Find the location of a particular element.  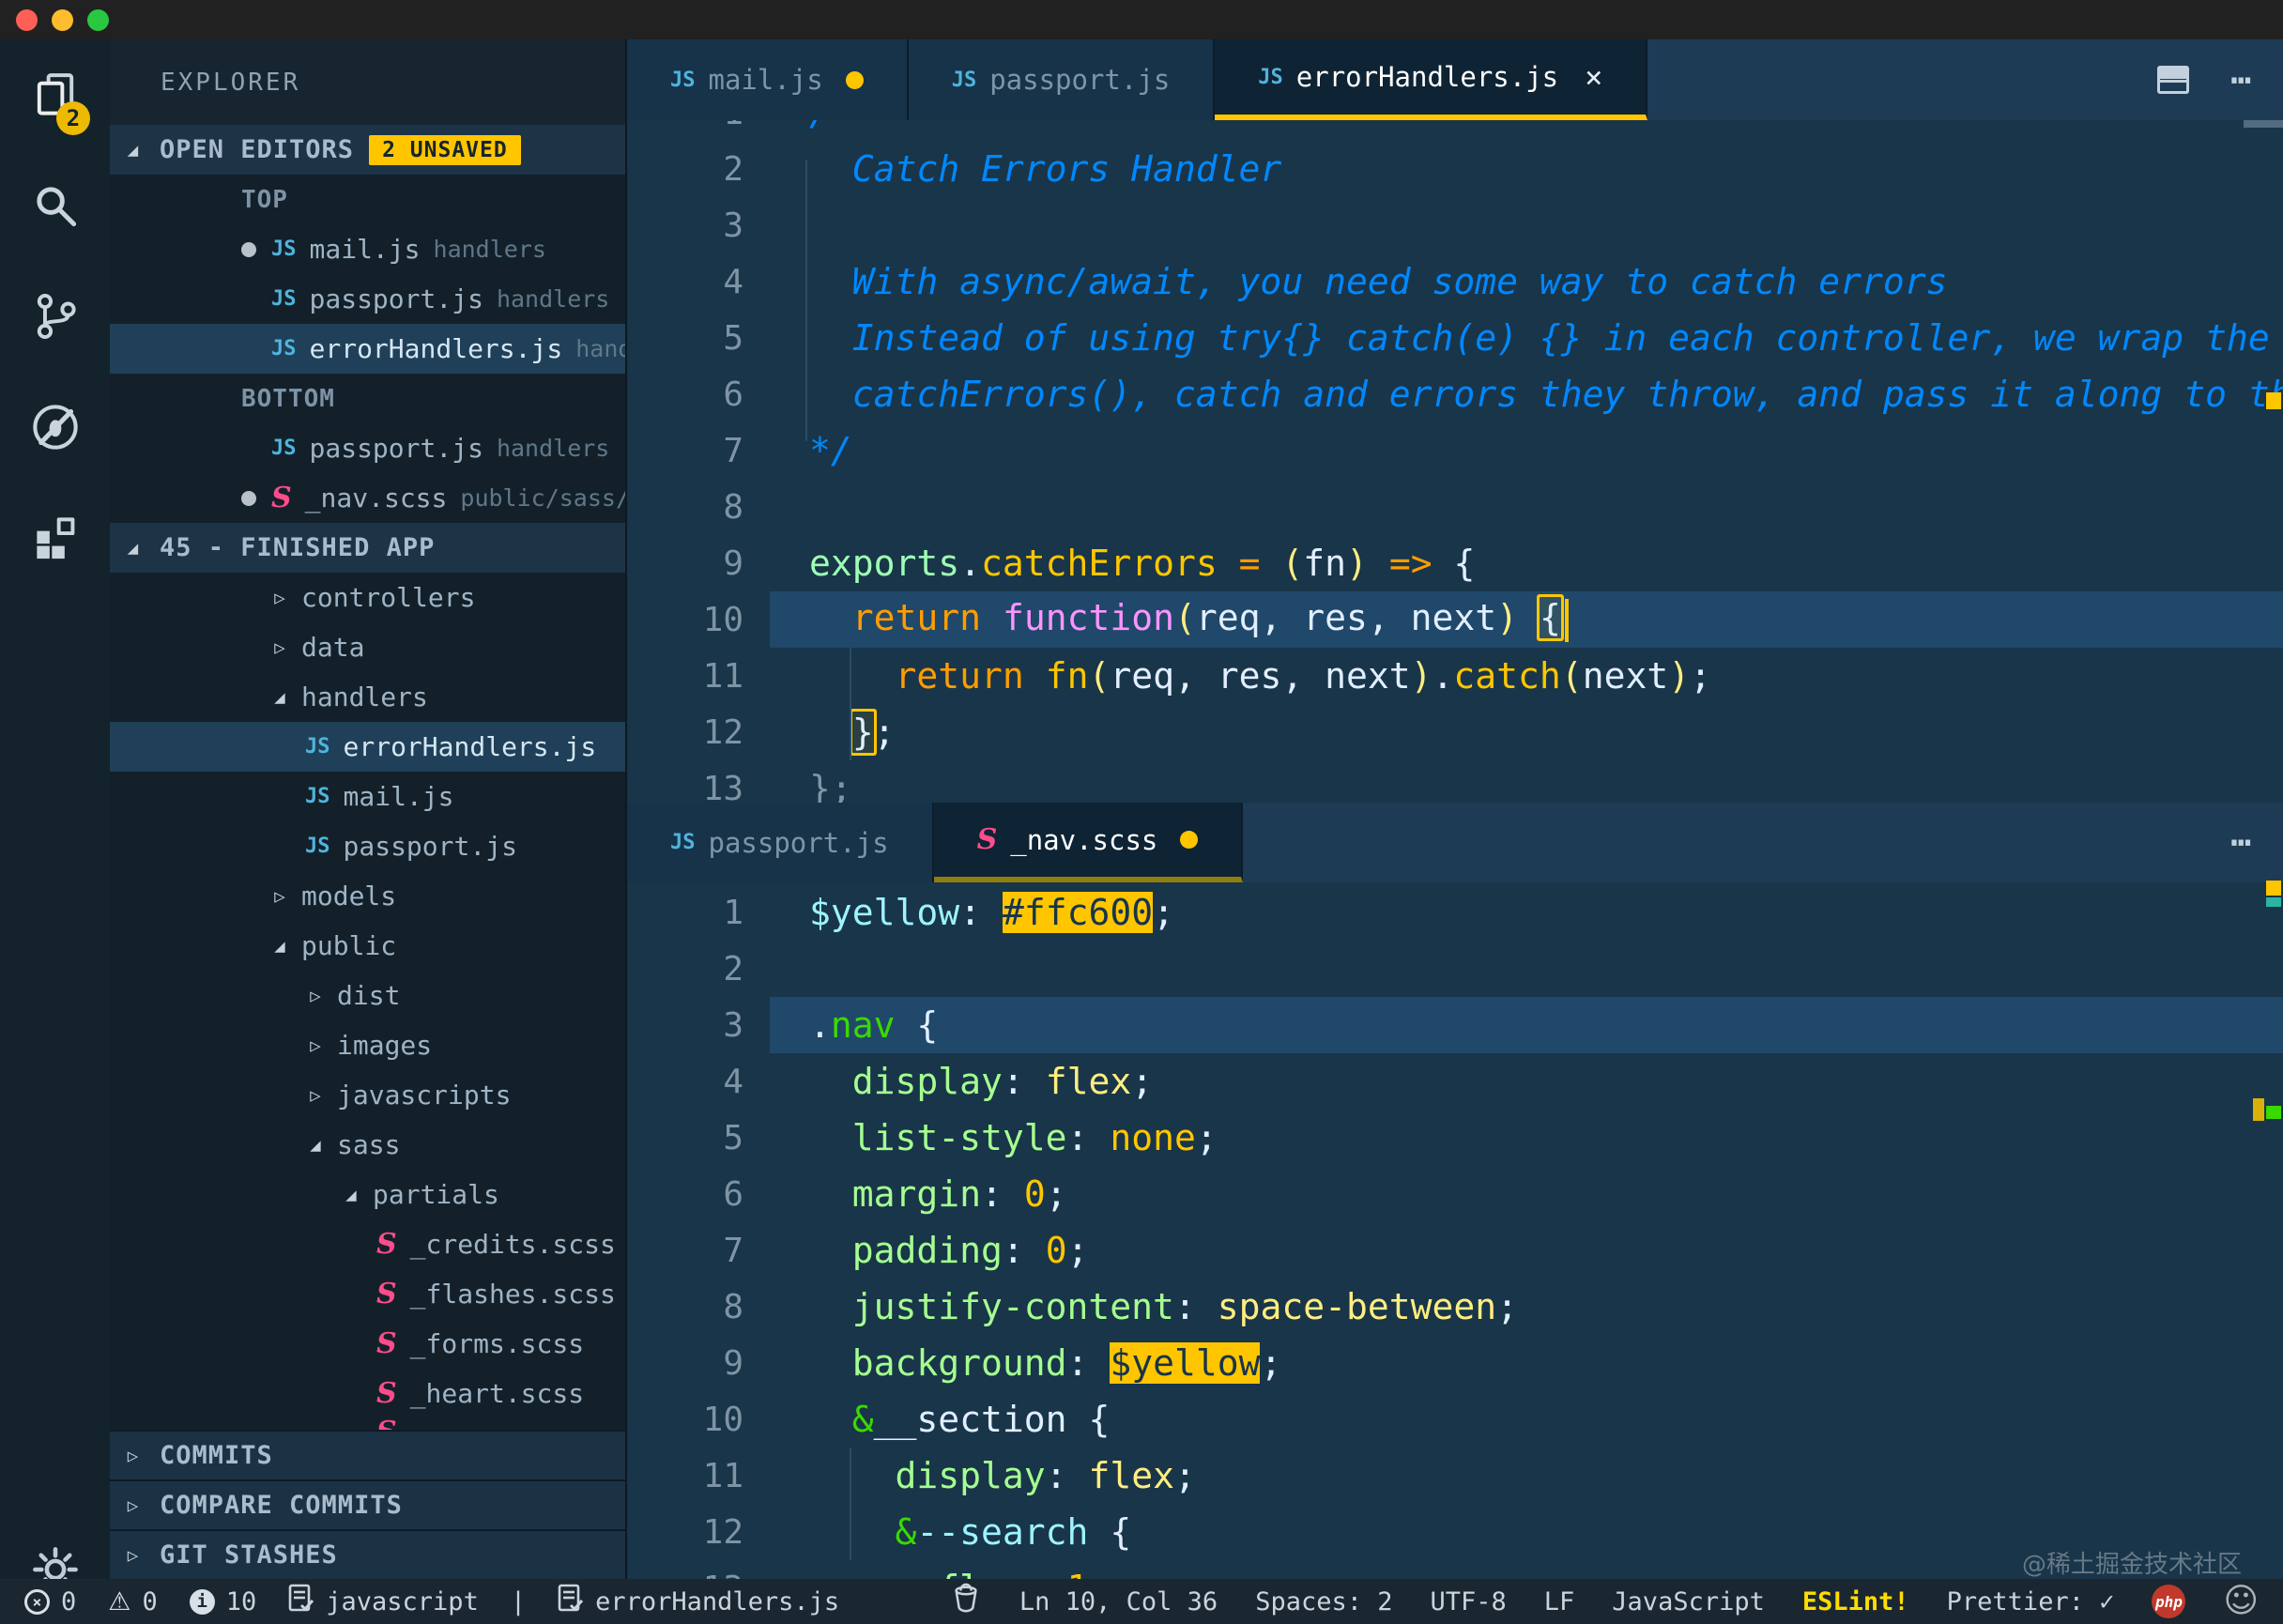

tree-folder-controllers: ▷ controllers is located at coordinates (367, 597).